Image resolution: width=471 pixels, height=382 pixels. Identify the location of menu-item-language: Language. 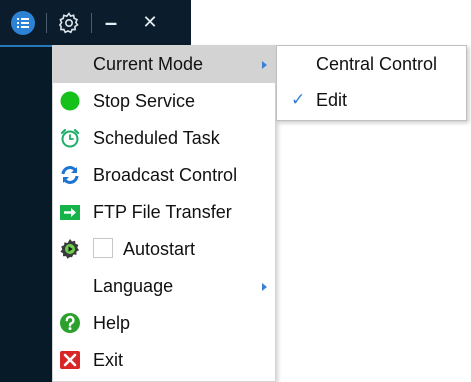
(164, 286).